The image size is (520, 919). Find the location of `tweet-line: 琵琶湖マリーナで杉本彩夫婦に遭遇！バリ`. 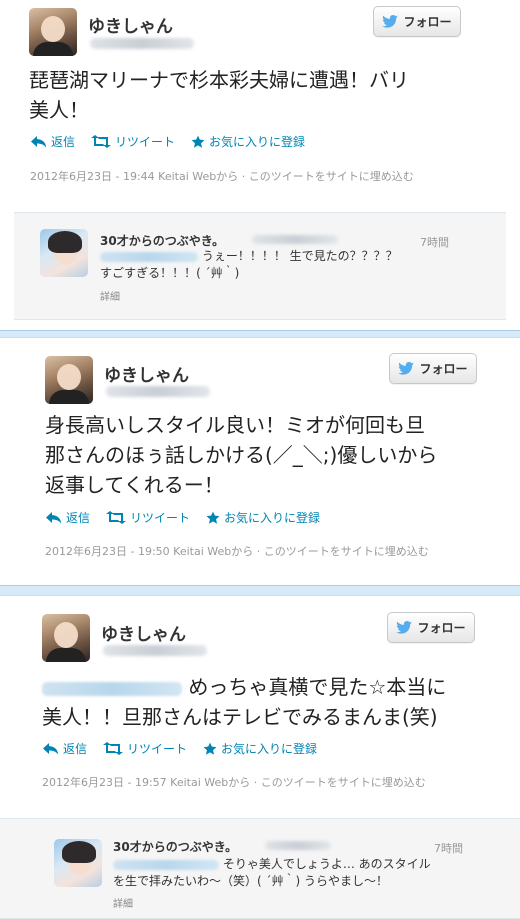

tweet-line: 琵琶湖マリーナで杉本彩夫婦に遭遇！バリ is located at coordinates (219, 80).